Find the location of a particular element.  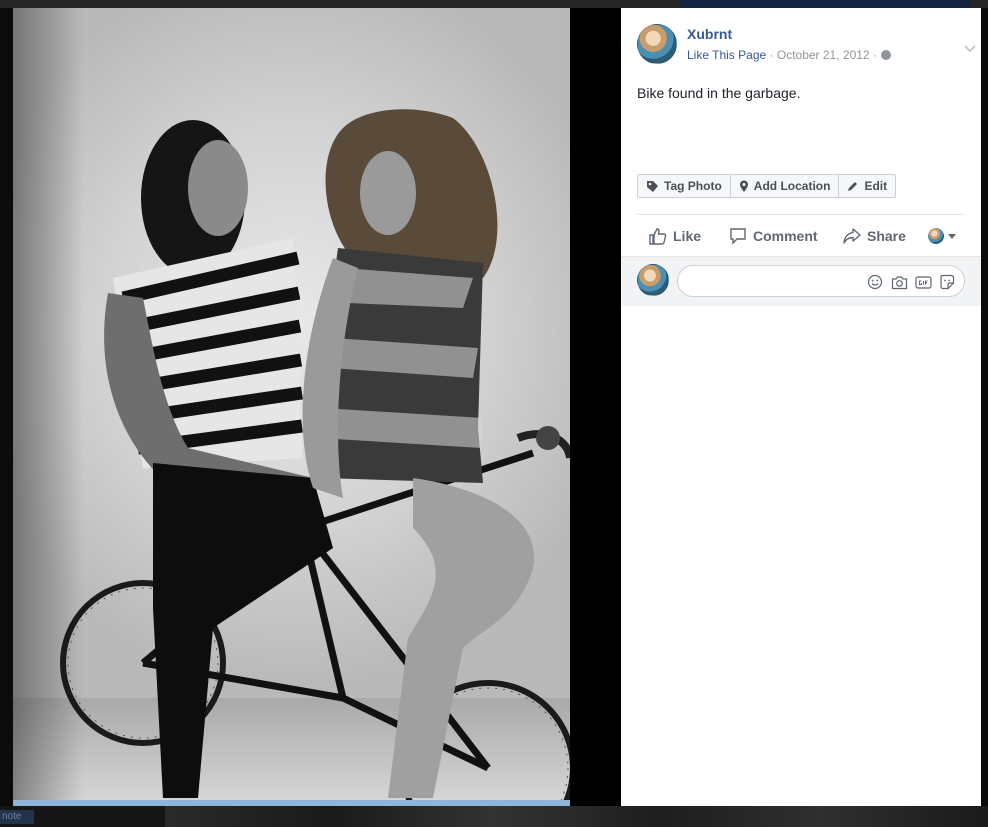

share-button: Share is located at coordinates (874, 236).